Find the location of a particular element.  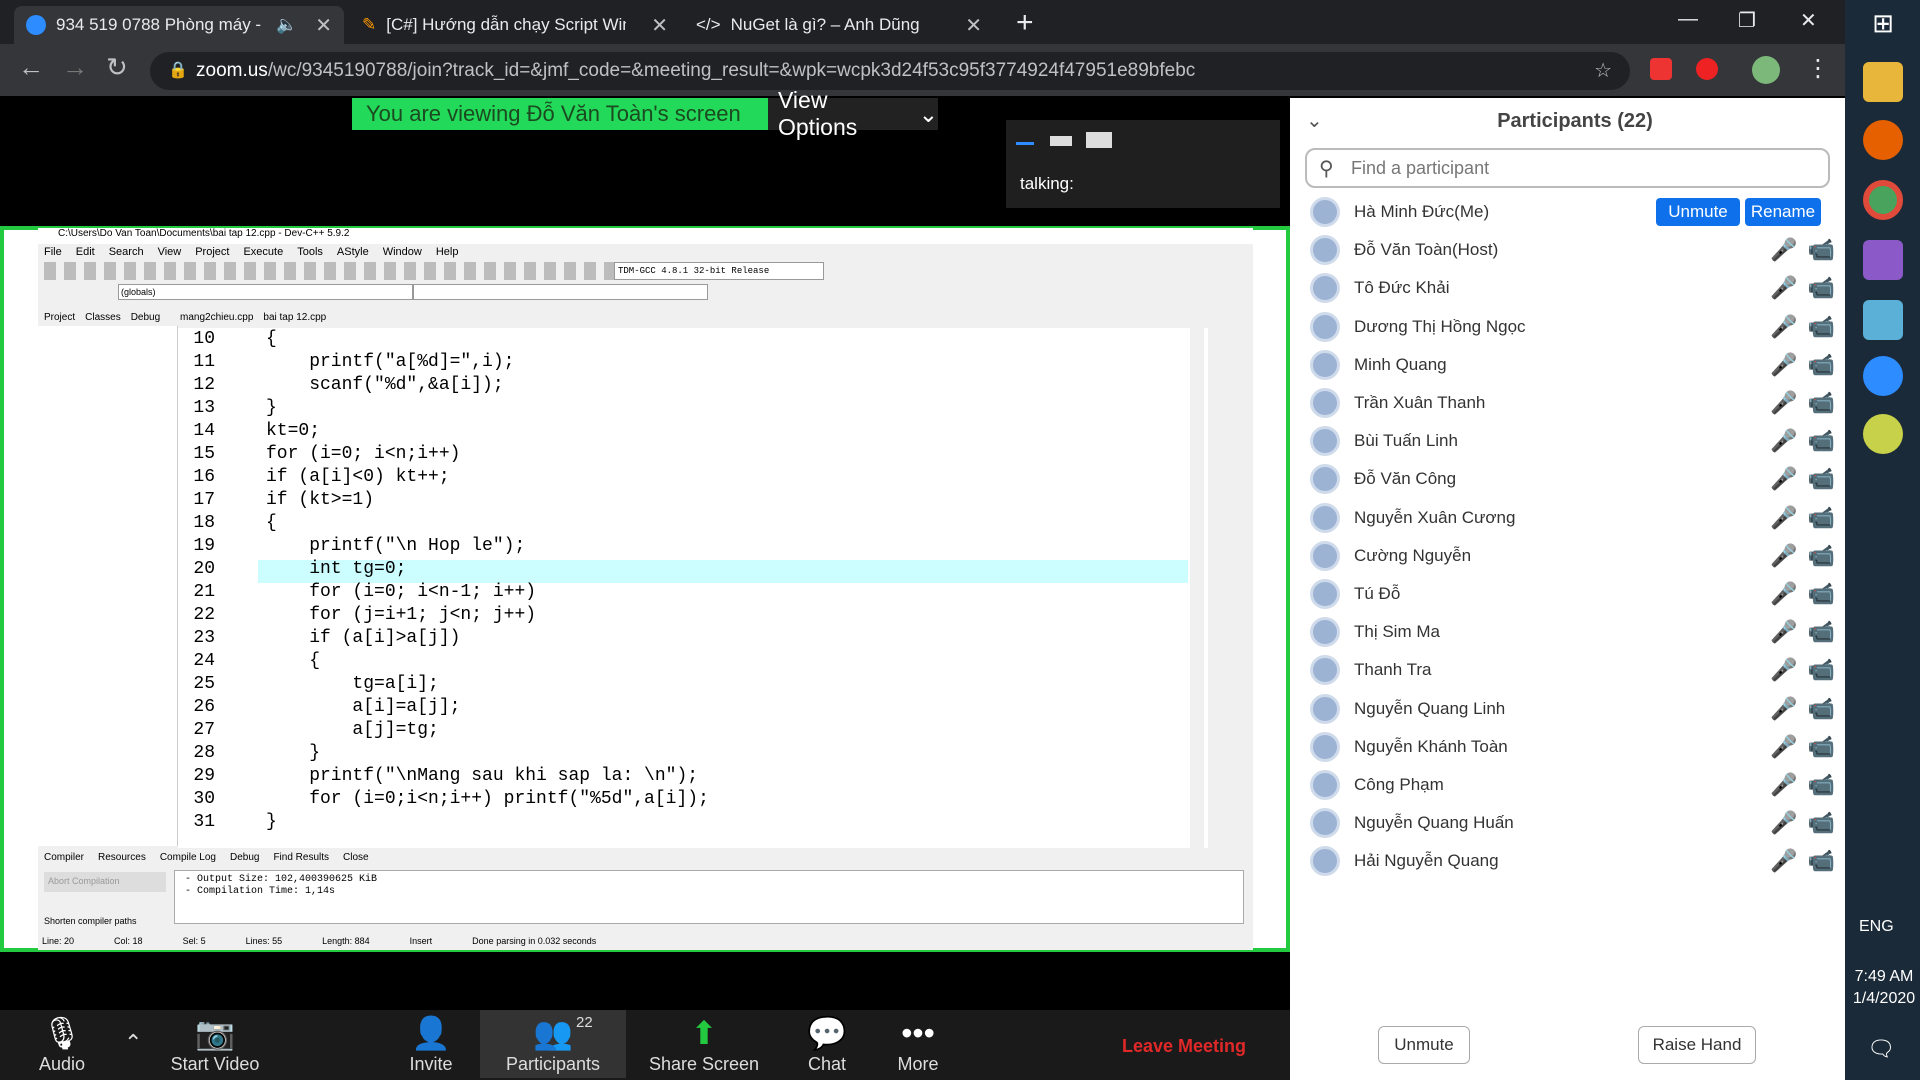

menu-icon: ⋮ is located at coordinates (1818, 68).